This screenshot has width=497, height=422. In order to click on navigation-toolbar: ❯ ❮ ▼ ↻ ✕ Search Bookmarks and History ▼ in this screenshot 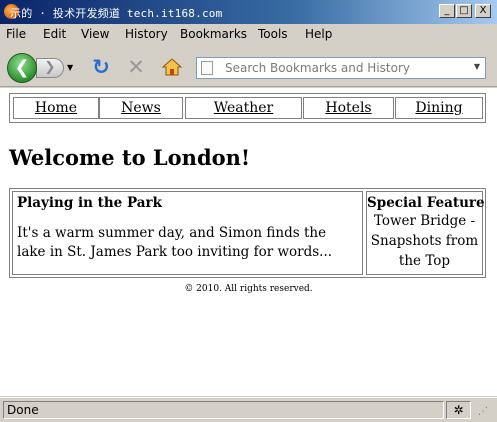, I will do `click(248, 66)`.